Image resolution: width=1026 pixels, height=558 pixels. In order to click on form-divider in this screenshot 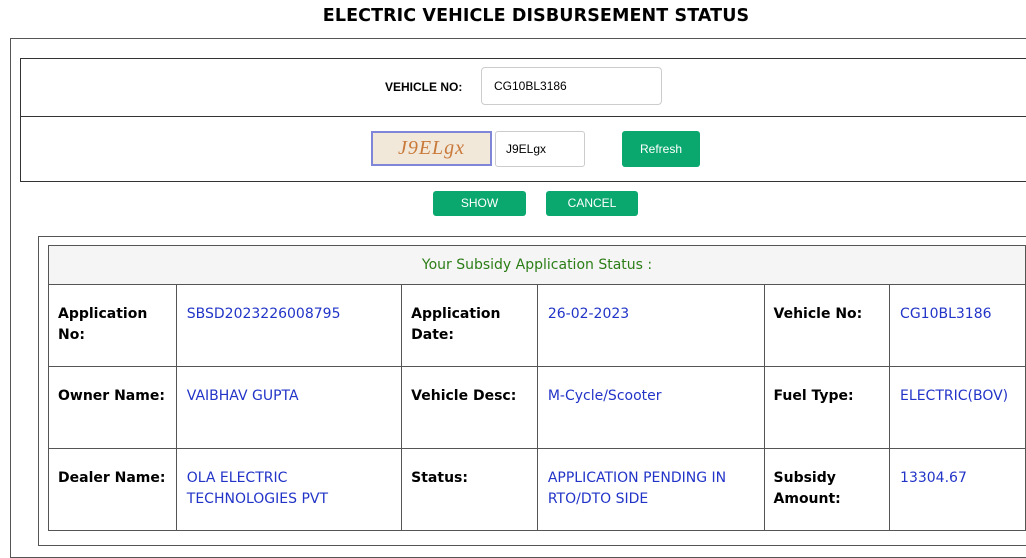, I will do `click(523, 116)`.